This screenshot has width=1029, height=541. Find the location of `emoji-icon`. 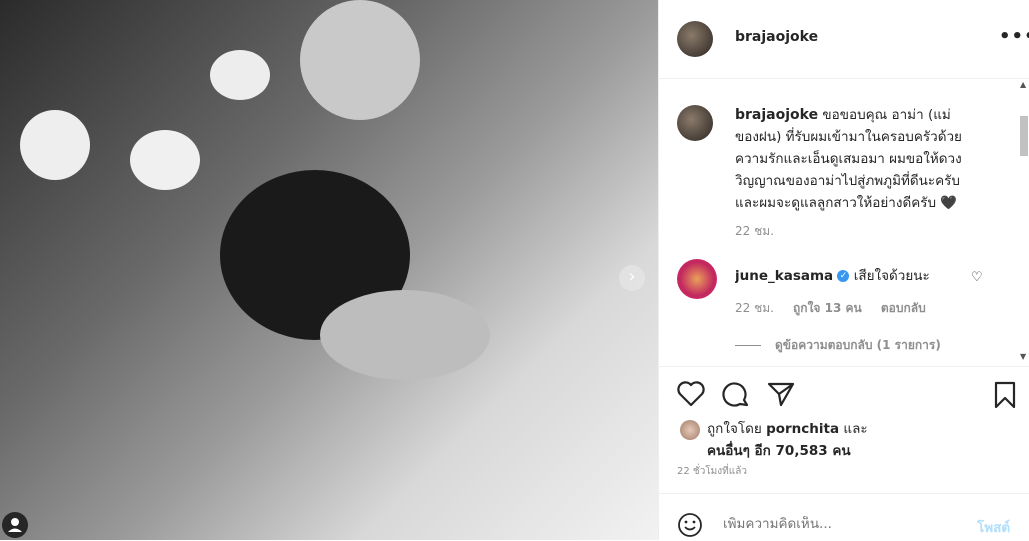

emoji-icon is located at coordinates (690, 525).